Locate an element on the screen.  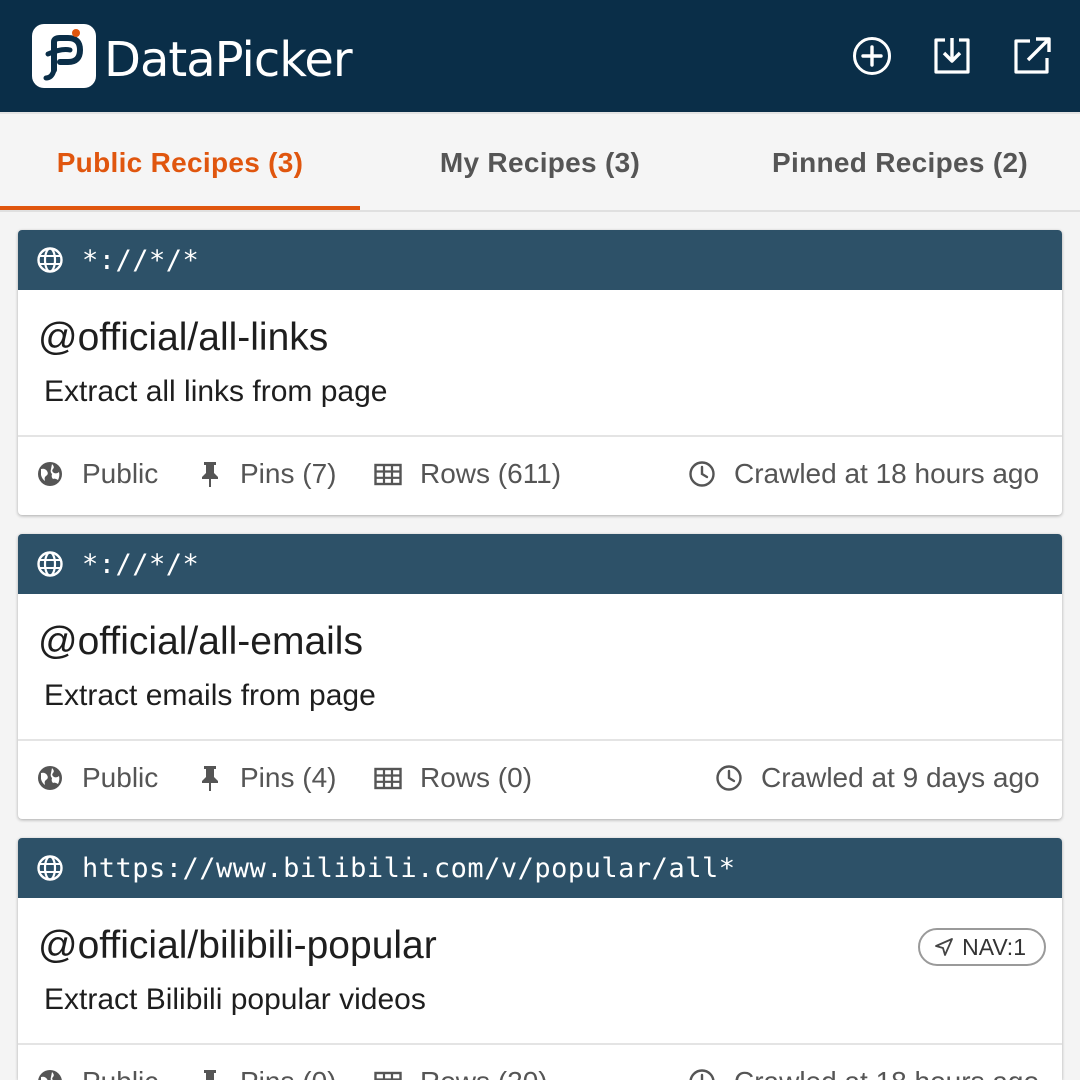
crawled-label: Crawled at 9 days ago is located at coordinates (900, 777).